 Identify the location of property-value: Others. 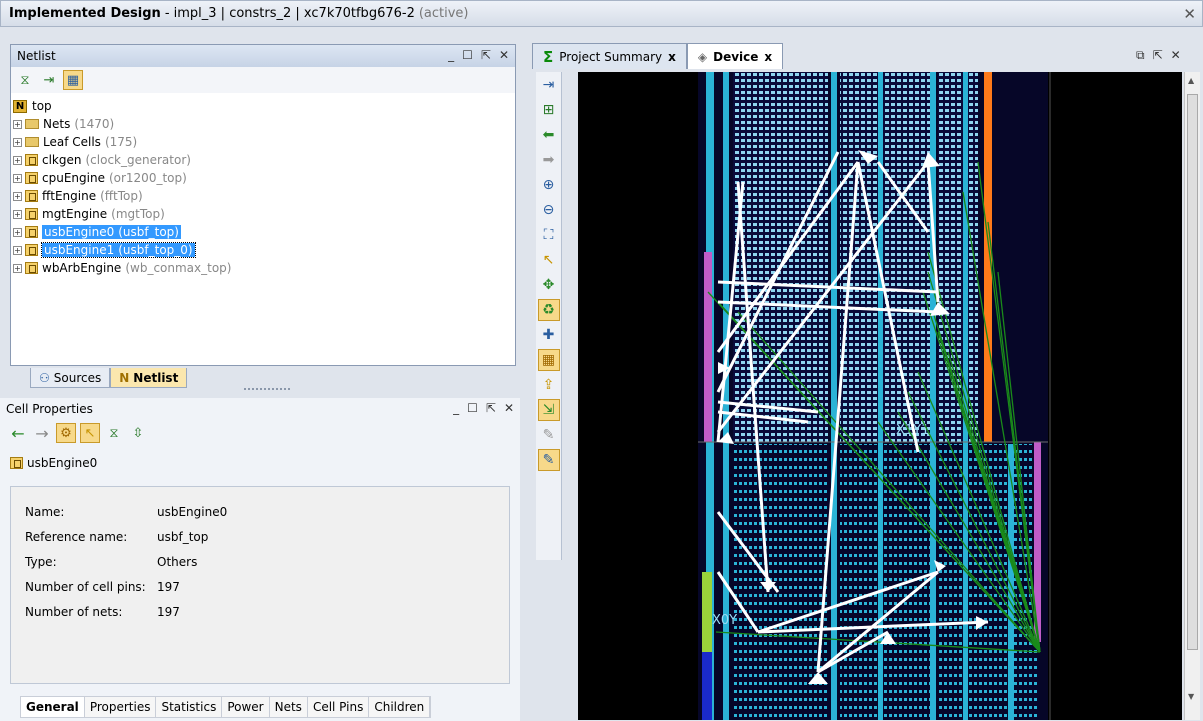
(177, 562).